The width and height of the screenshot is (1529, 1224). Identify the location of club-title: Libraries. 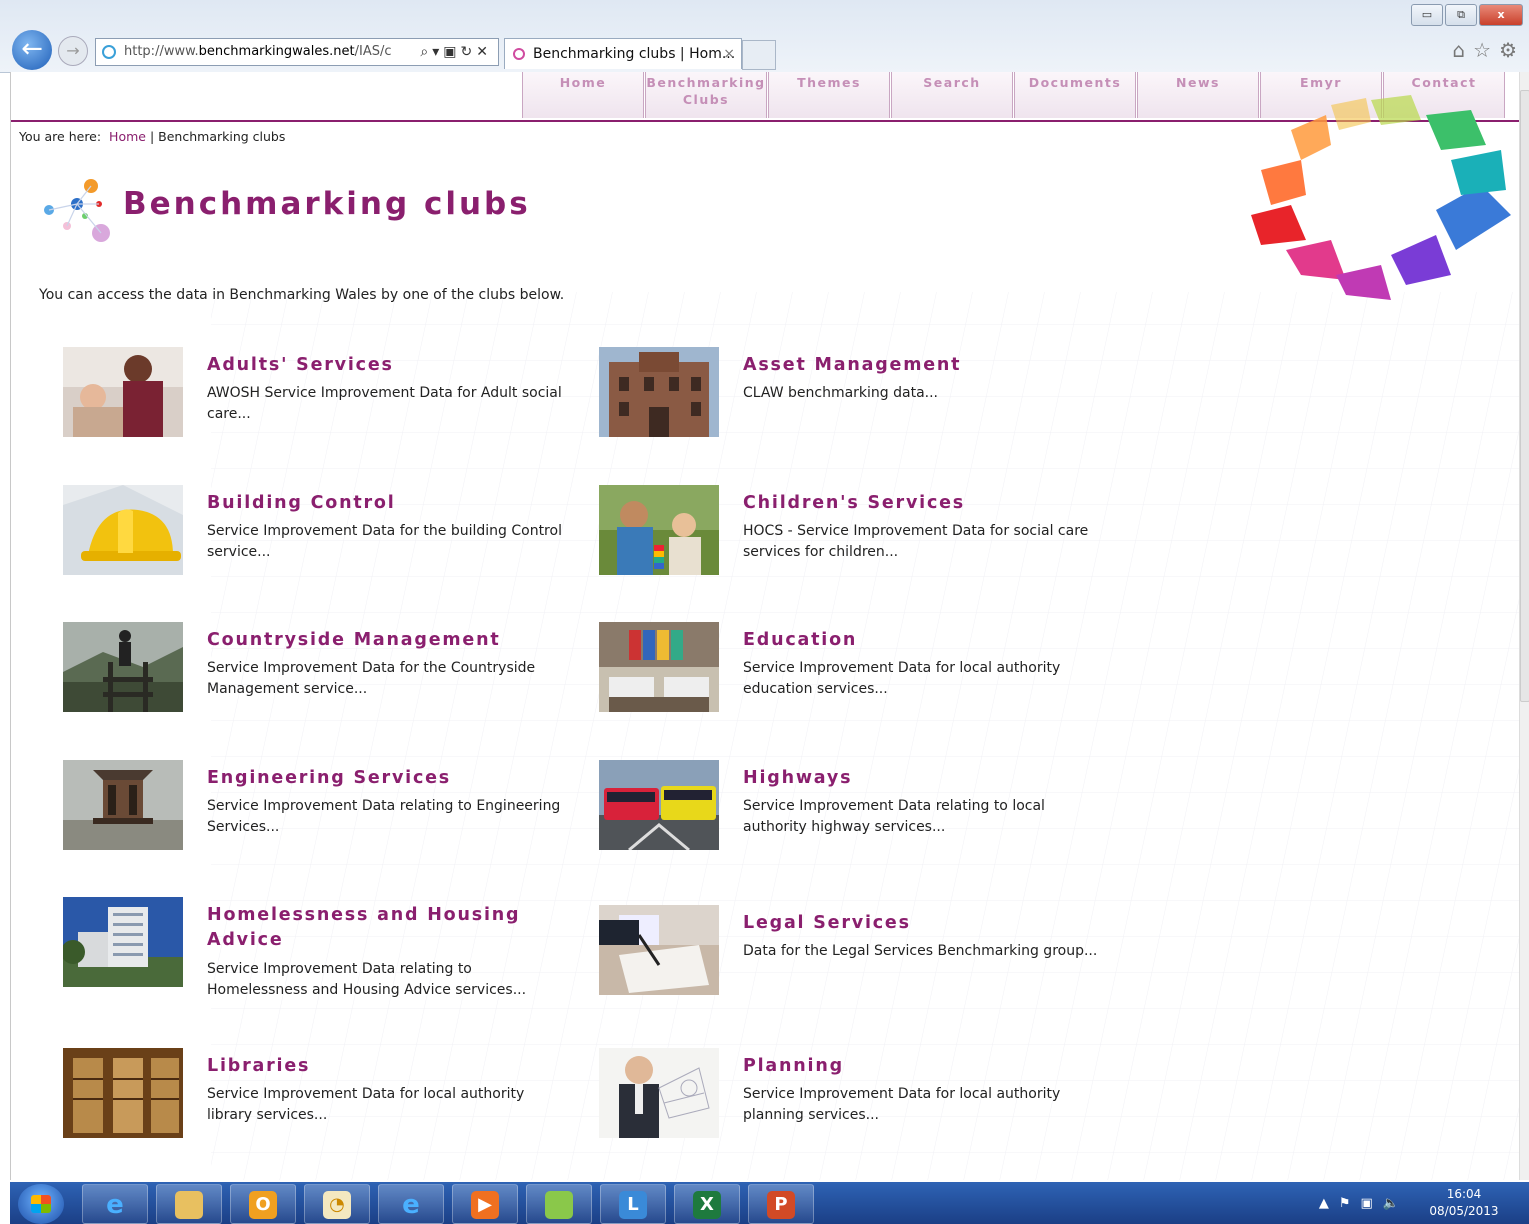
(387, 1066).